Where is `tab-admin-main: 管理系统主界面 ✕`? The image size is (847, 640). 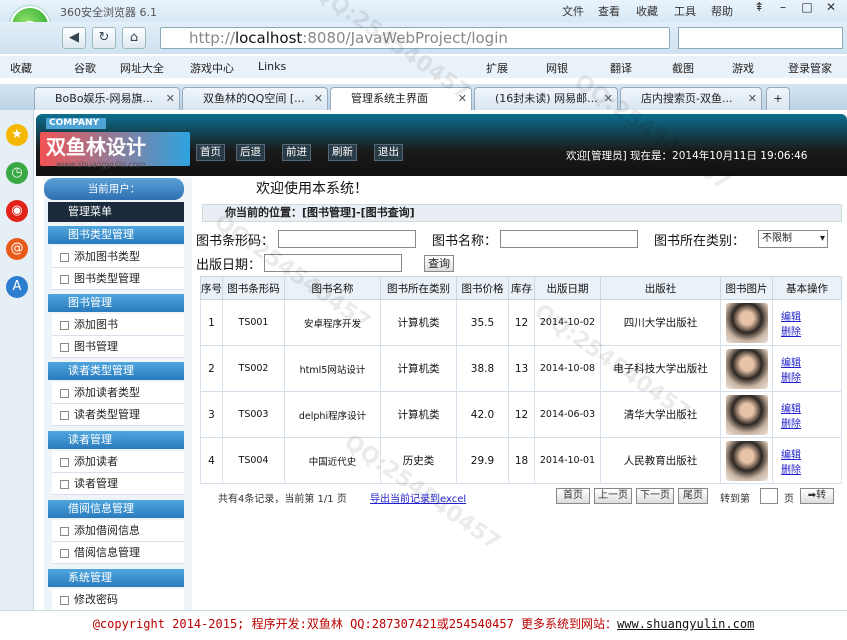 tab-admin-main: 管理系统主界面 ✕ is located at coordinates (401, 98).